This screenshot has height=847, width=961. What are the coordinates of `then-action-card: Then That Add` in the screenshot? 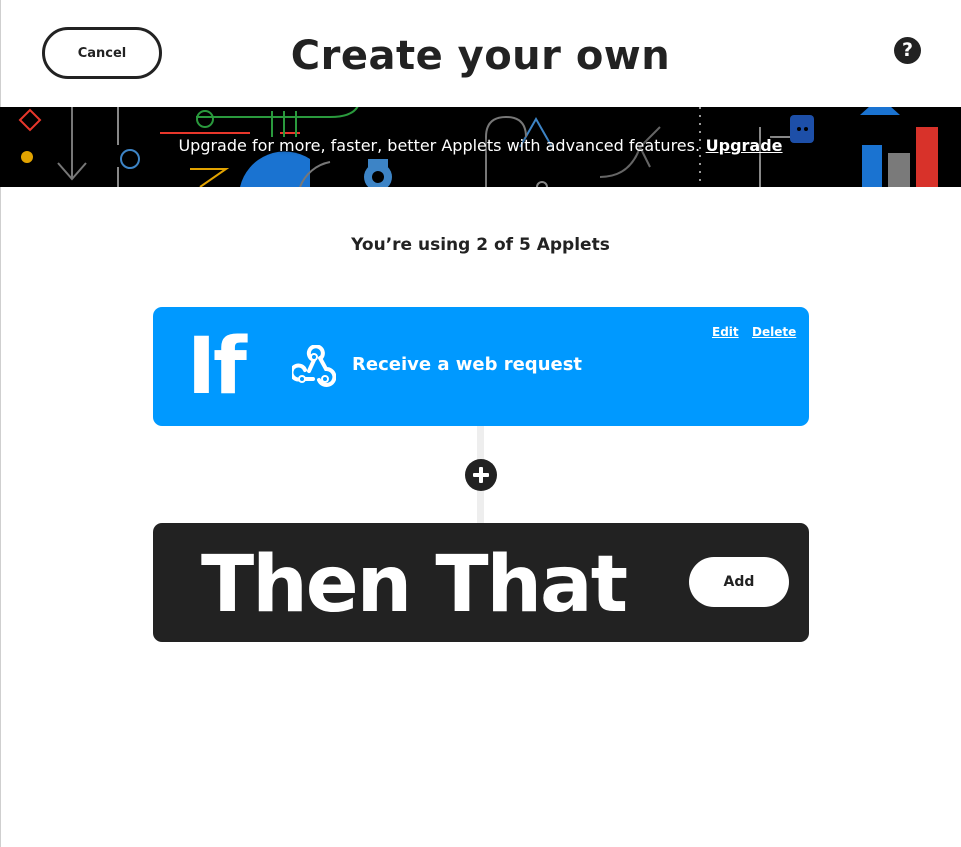 It's located at (481, 582).